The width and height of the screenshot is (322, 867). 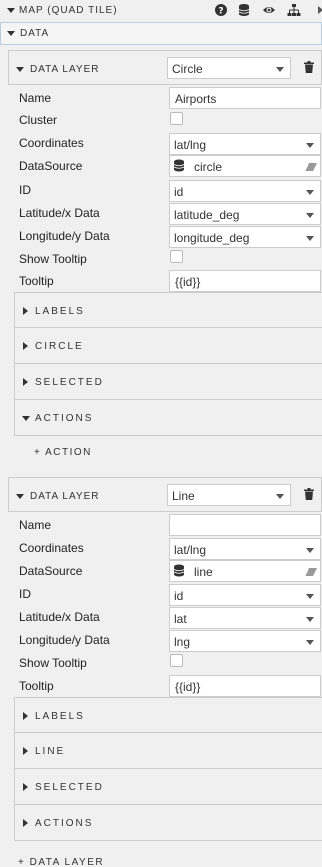 I want to click on panel-title: MAP (QUAD TILE), so click(x=68, y=10).